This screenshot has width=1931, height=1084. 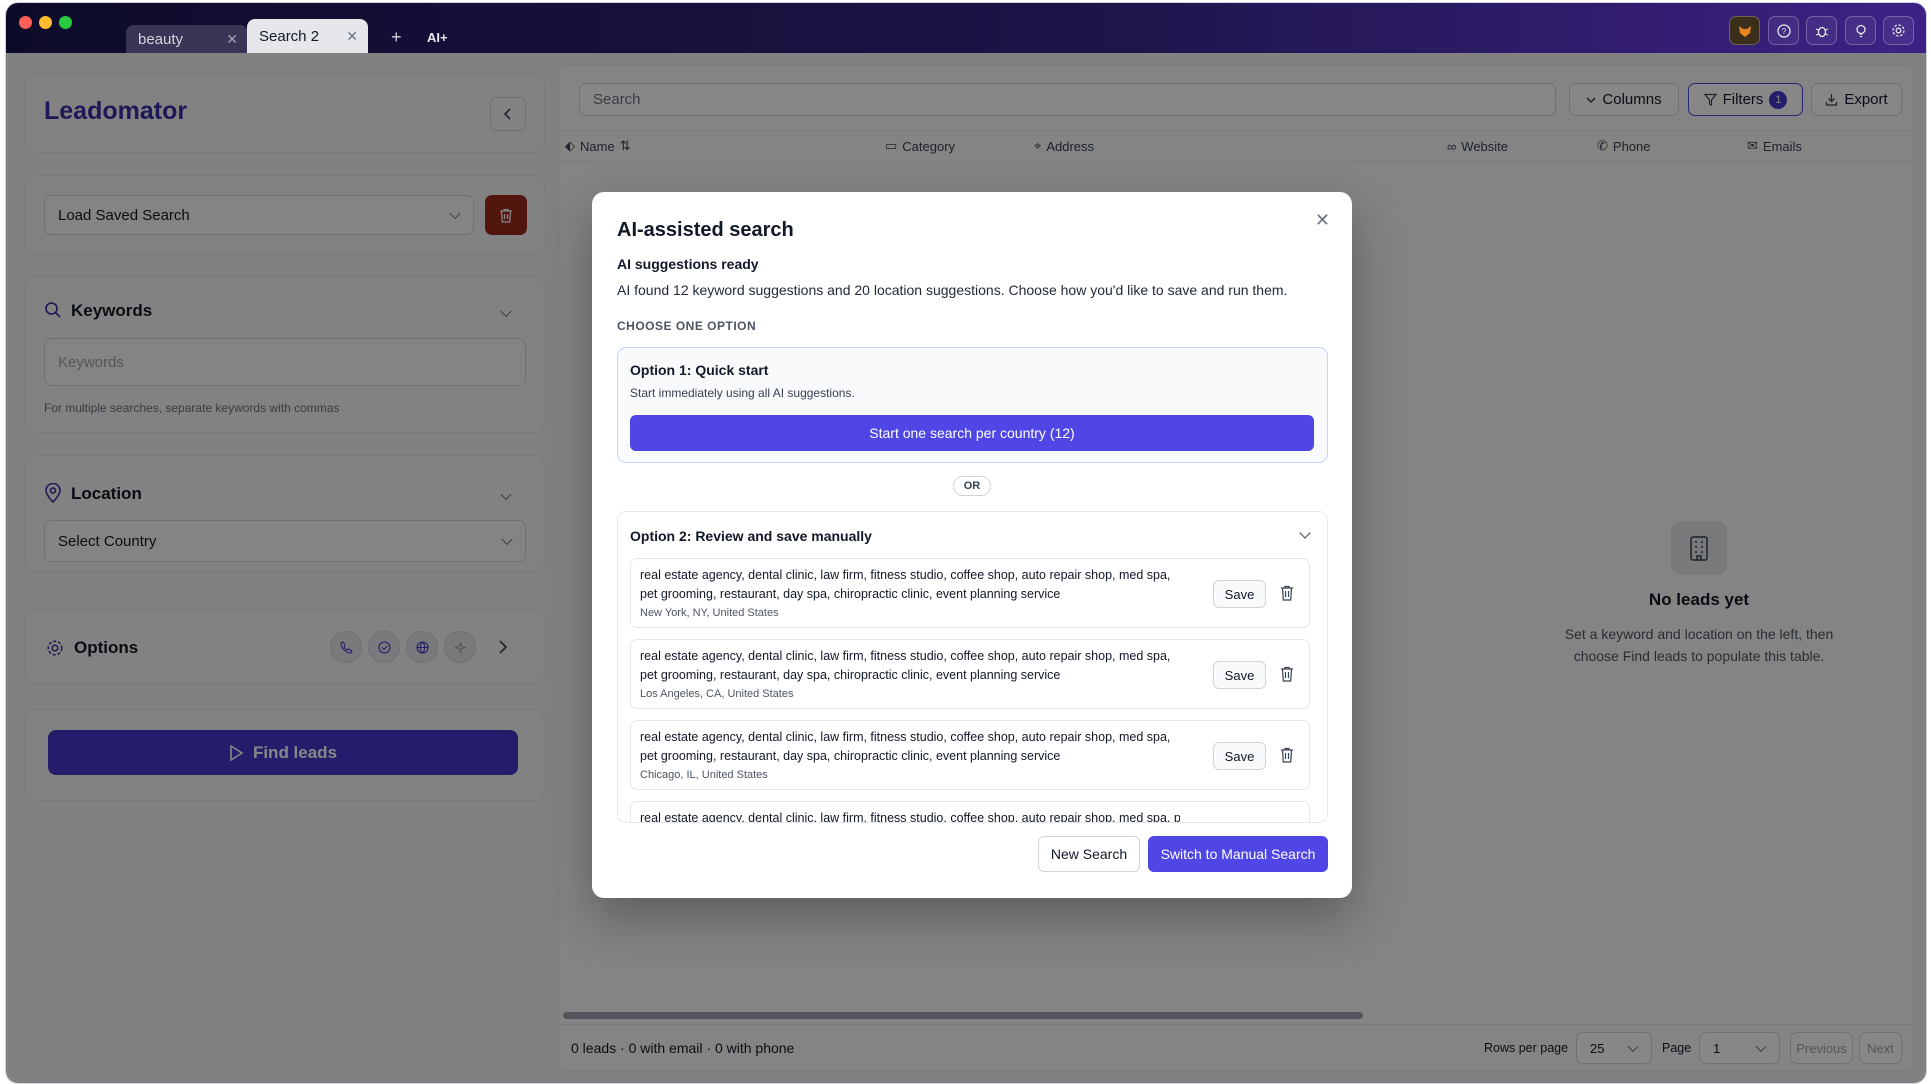 I want to click on modal-title: AI-assisted search, so click(x=705, y=230).